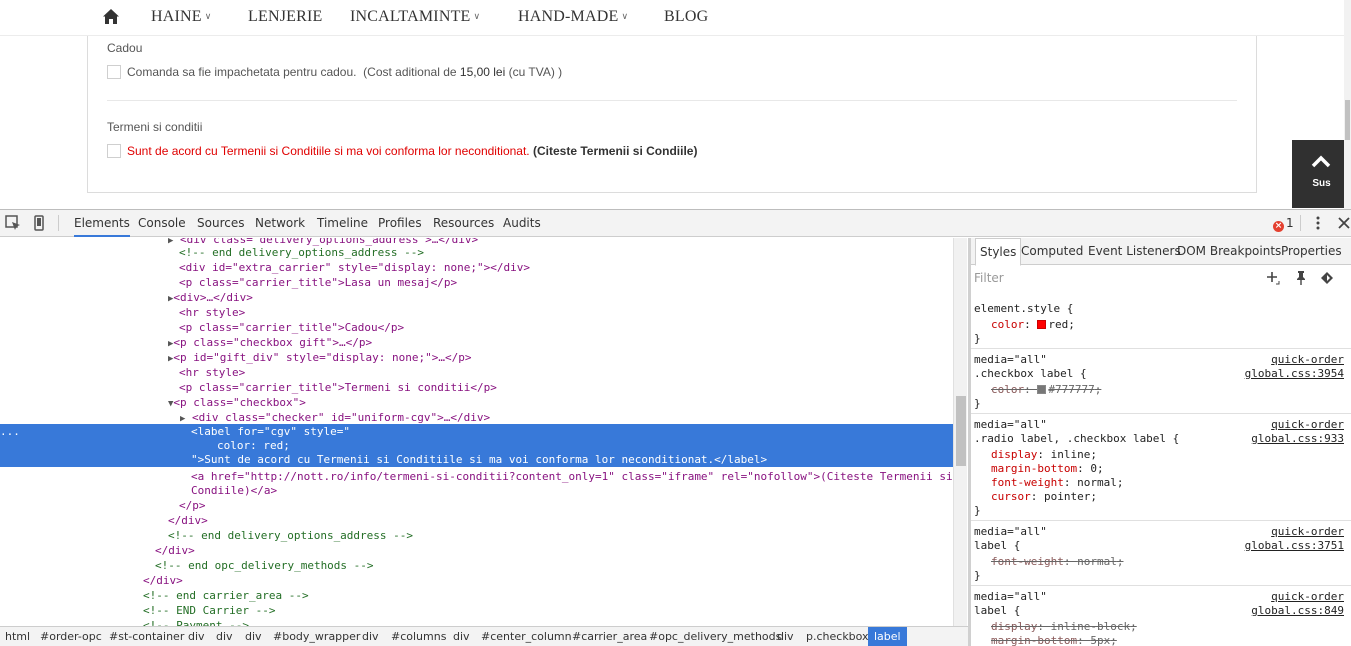 Image resolution: width=1351 pixels, height=646 pixels. What do you see at coordinates (1294, 373) in the screenshot?
I see `rule-source-link: global.css:3954` at bounding box center [1294, 373].